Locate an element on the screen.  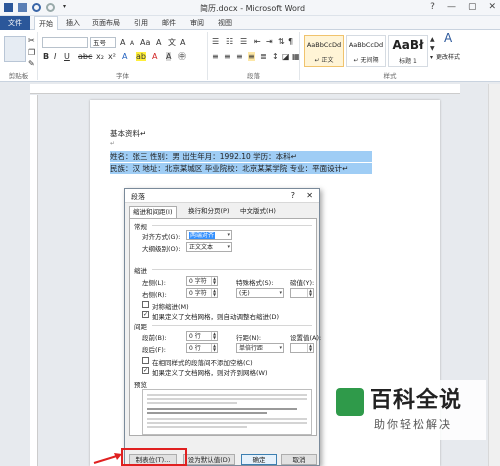
dialog-close-button: ✕ is located at coordinates (309, 195).